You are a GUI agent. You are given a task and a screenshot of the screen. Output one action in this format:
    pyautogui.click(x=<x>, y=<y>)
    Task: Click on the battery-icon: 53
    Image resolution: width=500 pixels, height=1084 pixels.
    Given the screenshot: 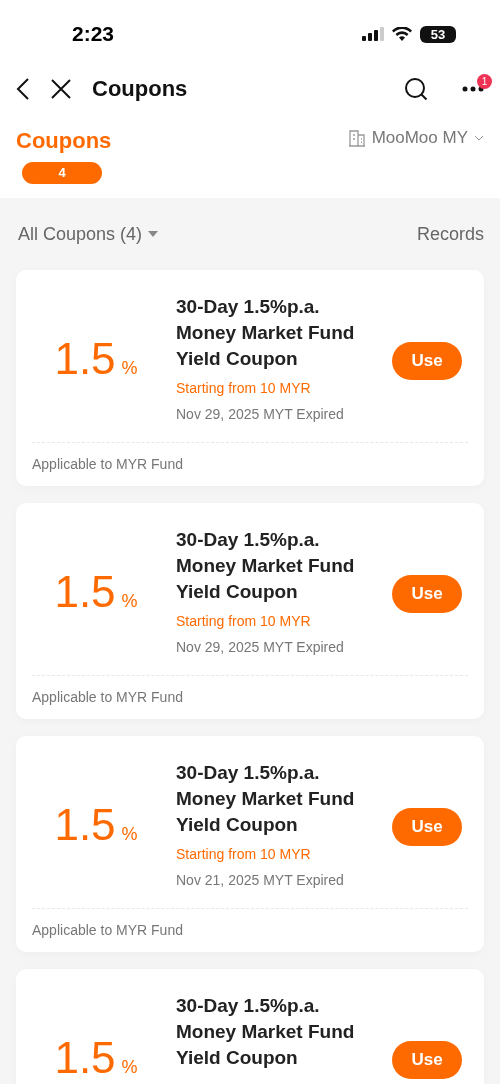 What is the action you would take?
    pyautogui.click(x=438, y=34)
    